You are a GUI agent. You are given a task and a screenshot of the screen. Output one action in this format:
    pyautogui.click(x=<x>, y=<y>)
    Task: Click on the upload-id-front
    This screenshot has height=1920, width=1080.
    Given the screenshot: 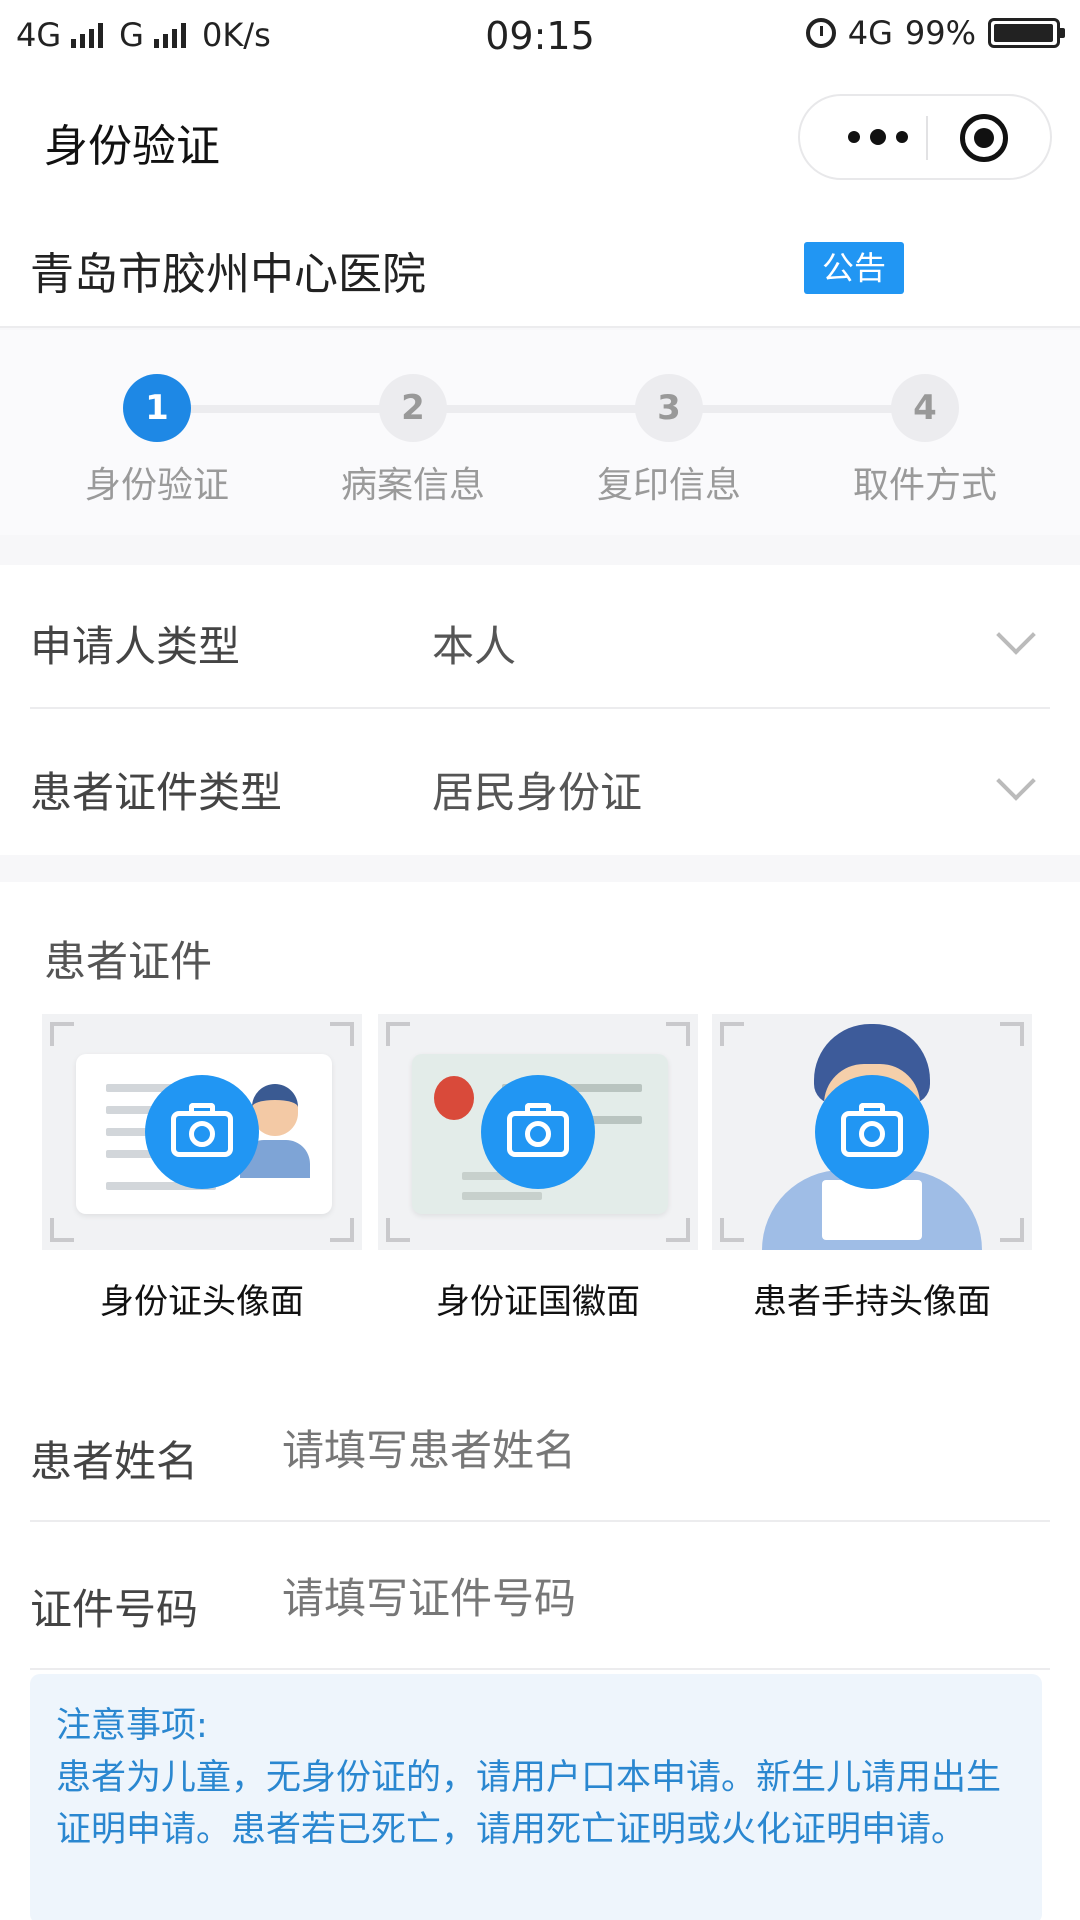 What is the action you would take?
    pyautogui.click(x=202, y=1132)
    